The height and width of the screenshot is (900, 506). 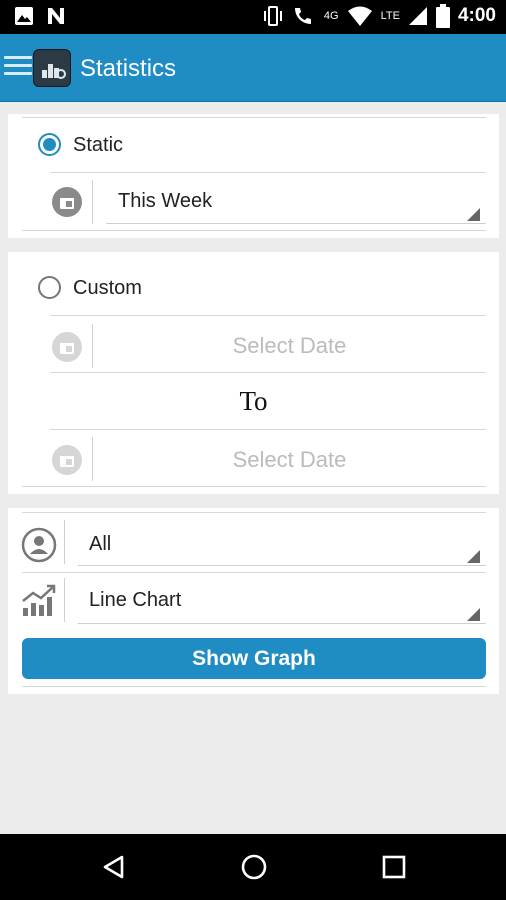 I want to click on static-radio, so click(x=49, y=144).